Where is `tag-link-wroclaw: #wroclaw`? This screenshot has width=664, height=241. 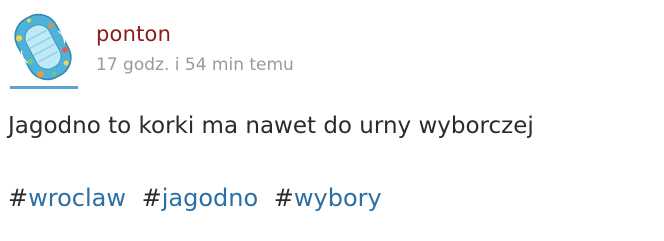
tag-link-wroclaw: #wroclaw is located at coordinates (67, 198).